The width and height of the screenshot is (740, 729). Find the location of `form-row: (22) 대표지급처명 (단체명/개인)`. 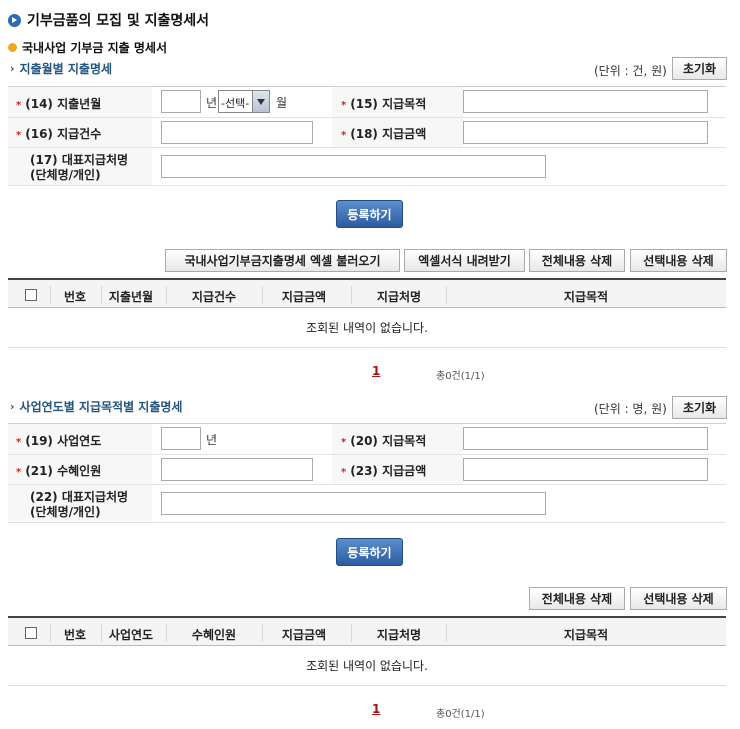

form-row: (22) 대표지급처명 (단체명/개인) is located at coordinates (367, 504).